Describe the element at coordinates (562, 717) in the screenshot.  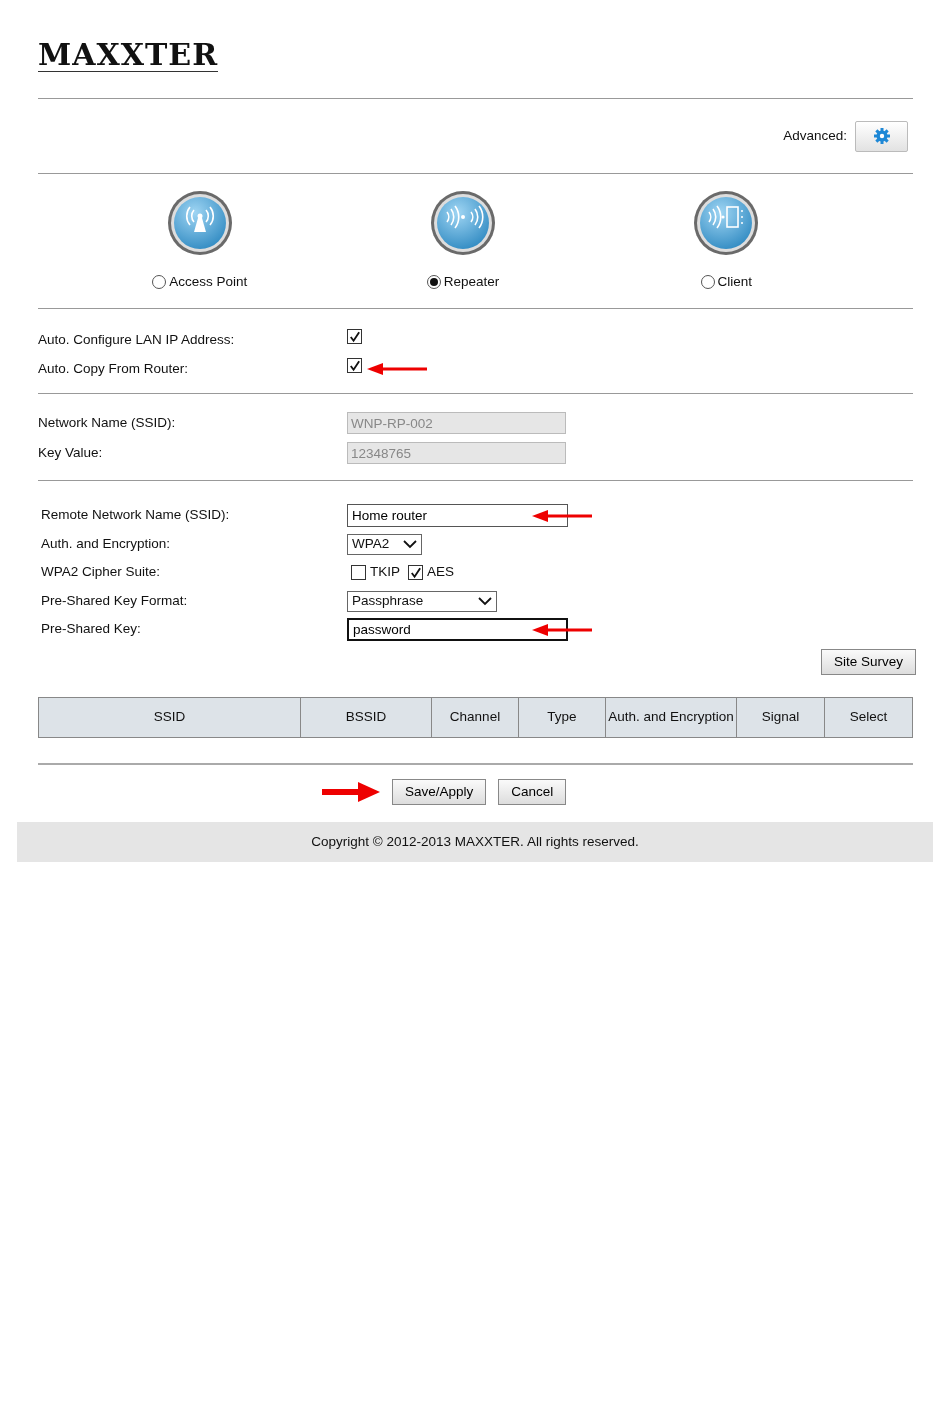
I see `column-header: Type` at that location.